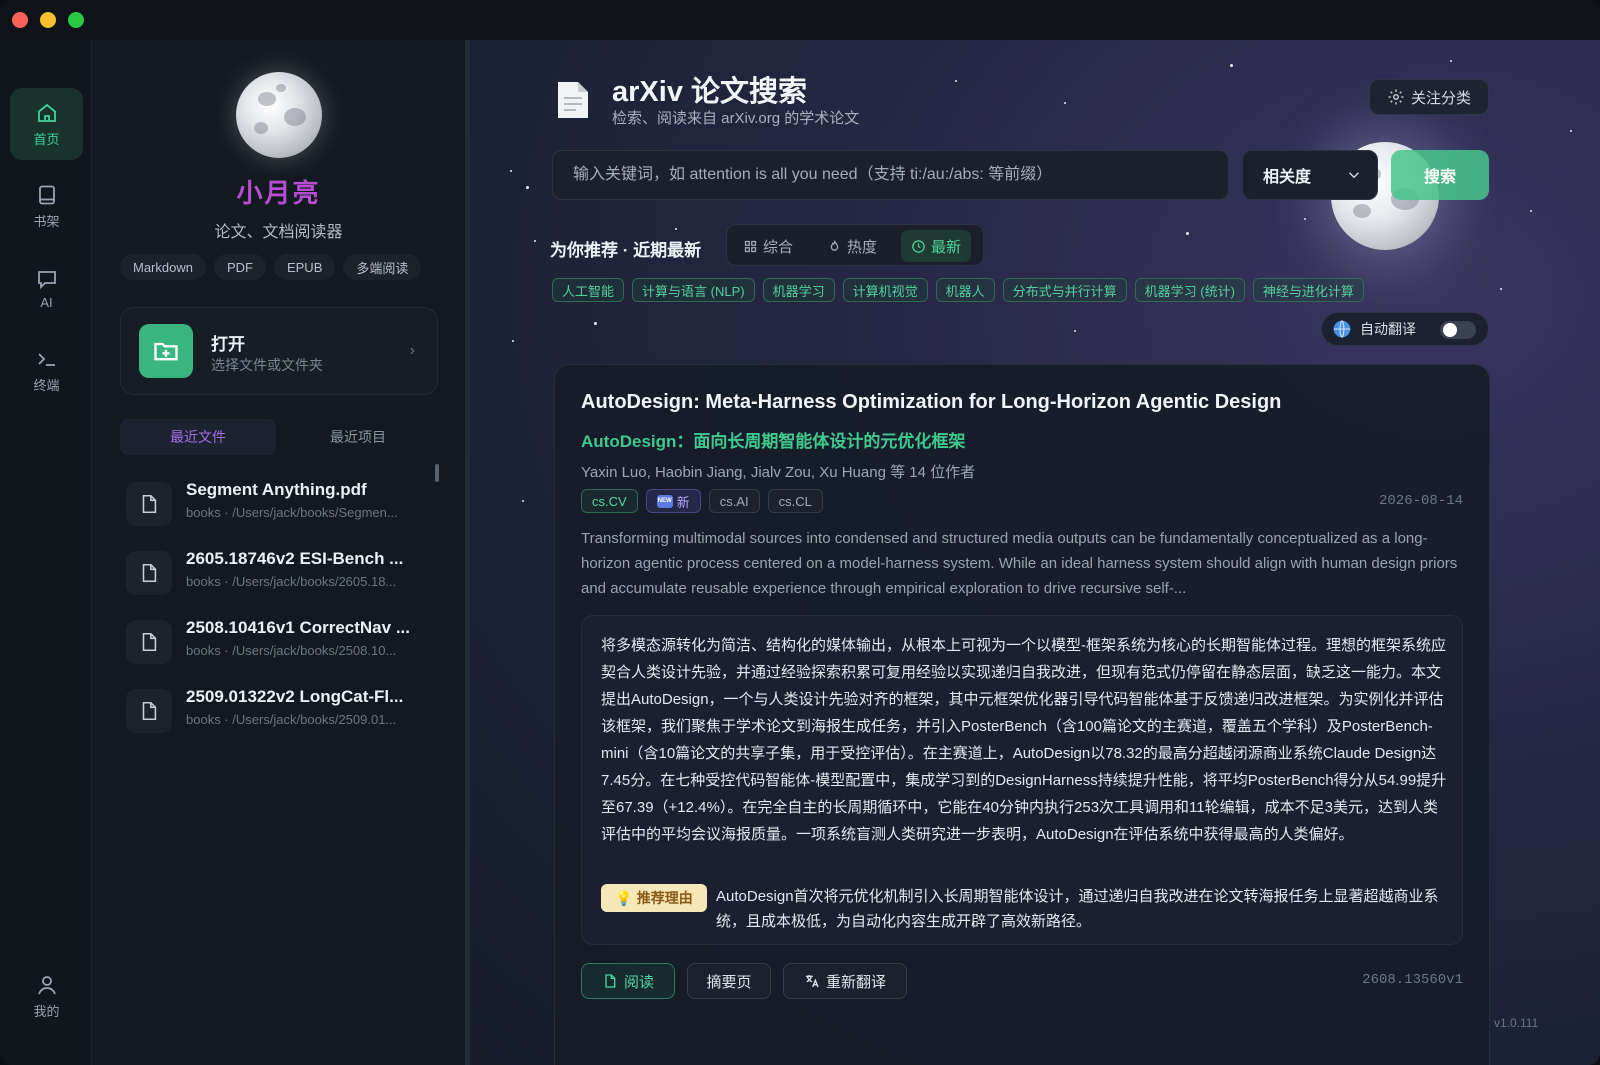  What do you see at coordinates (1064, 290) in the screenshot?
I see `category-chip: 分布式与并行计算` at bounding box center [1064, 290].